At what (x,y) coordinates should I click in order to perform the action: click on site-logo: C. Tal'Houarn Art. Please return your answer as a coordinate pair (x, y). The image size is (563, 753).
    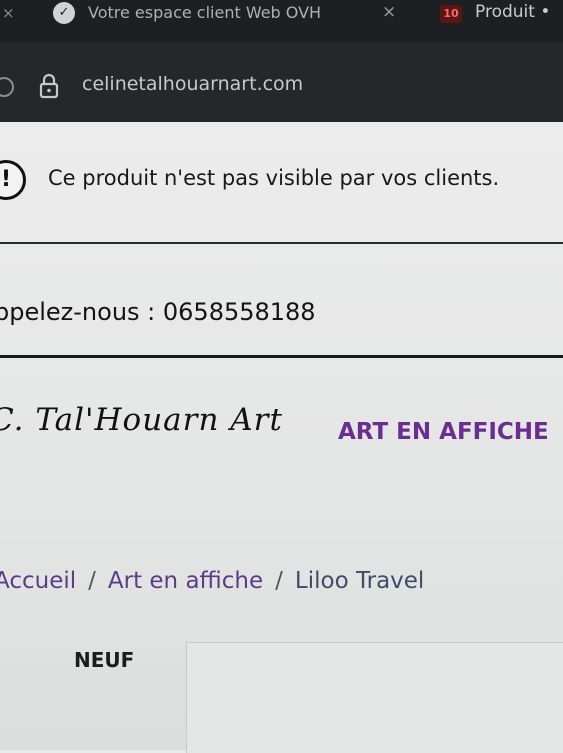
    Looking at the image, I should click on (141, 432).